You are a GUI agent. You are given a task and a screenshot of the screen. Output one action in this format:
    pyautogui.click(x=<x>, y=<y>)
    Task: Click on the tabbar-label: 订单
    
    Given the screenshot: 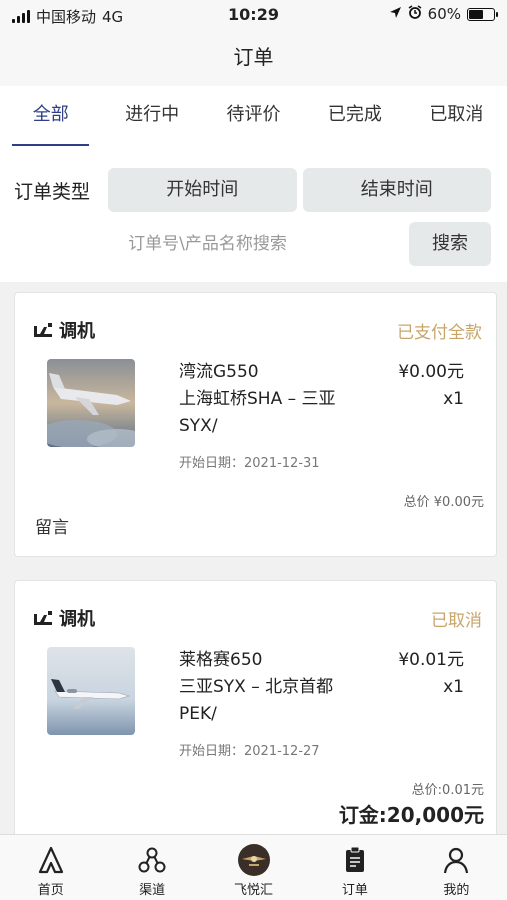 What is the action you would take?
    pyautogui.click(x=354, y=890)
    